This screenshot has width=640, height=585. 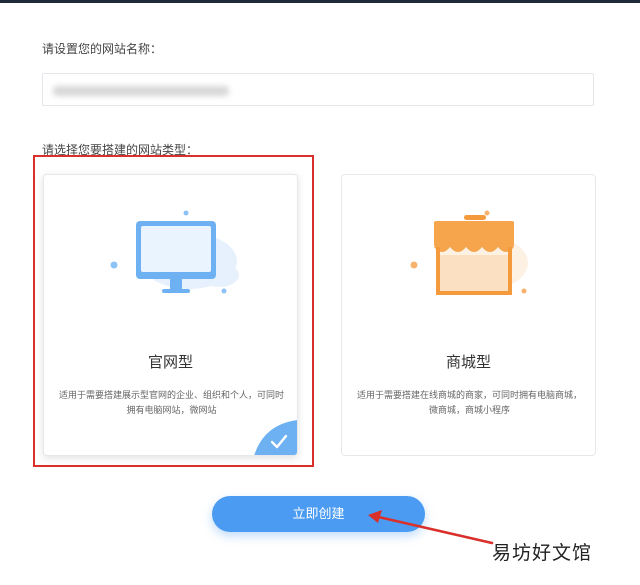 What do you see at coordinates (141, 91) in the screenshot?
I see `blurred-name-value` at bounding box center [141, 91].